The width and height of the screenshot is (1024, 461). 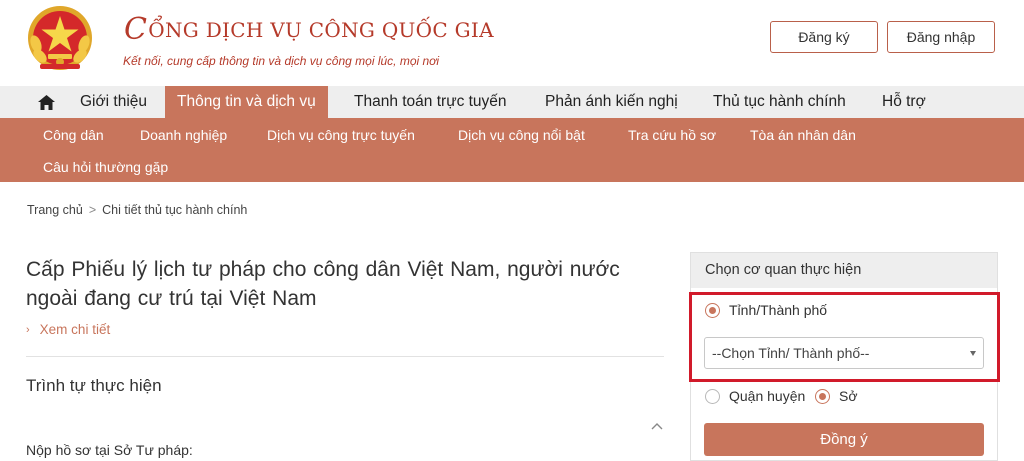 I want to click on radio-district, so click(x=712, y=396).